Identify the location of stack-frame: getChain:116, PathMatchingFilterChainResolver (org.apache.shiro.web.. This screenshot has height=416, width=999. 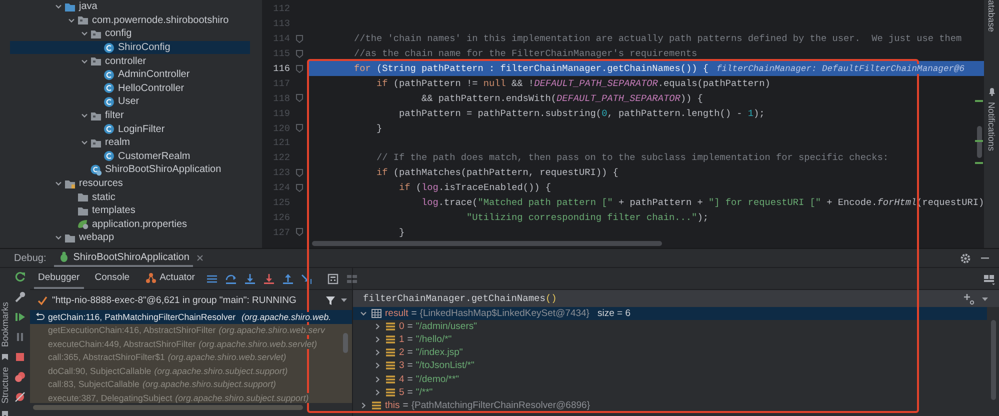
(191, 317).